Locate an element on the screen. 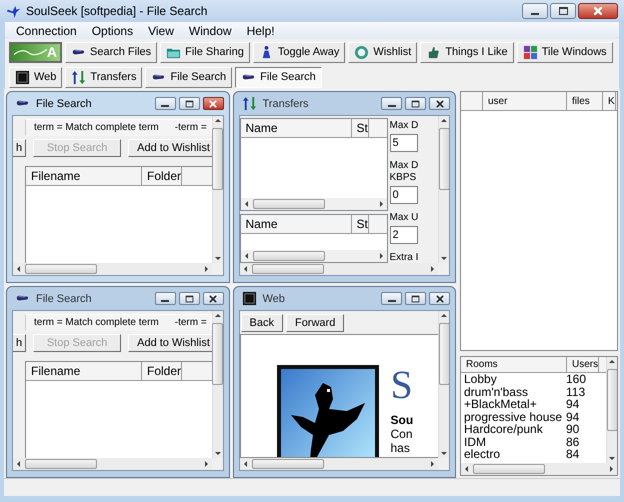  room-row: Hardcore/punk 90 is located at coordinates (533, 429).